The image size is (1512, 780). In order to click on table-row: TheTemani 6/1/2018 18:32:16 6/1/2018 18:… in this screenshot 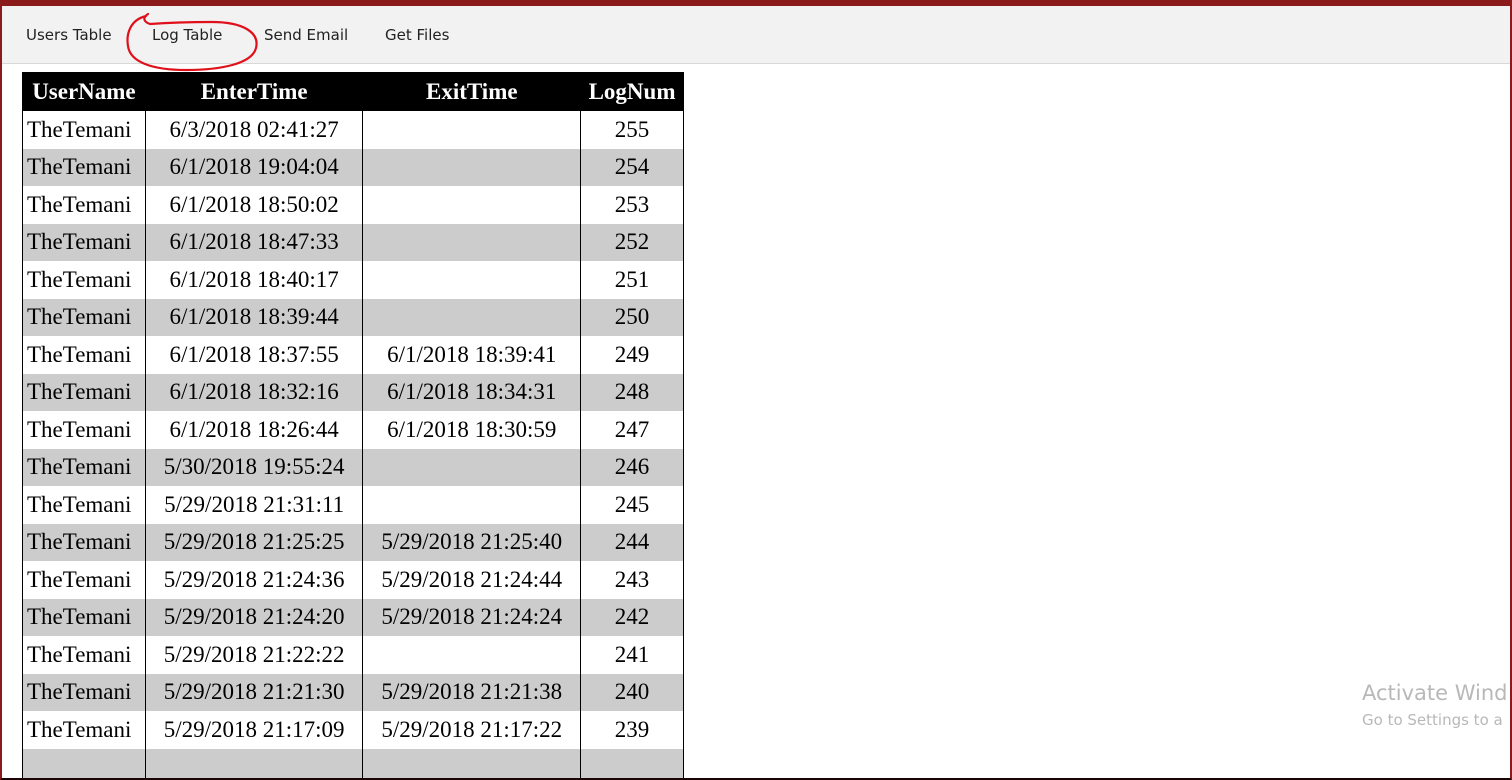, I will do `click(353, 392)`.